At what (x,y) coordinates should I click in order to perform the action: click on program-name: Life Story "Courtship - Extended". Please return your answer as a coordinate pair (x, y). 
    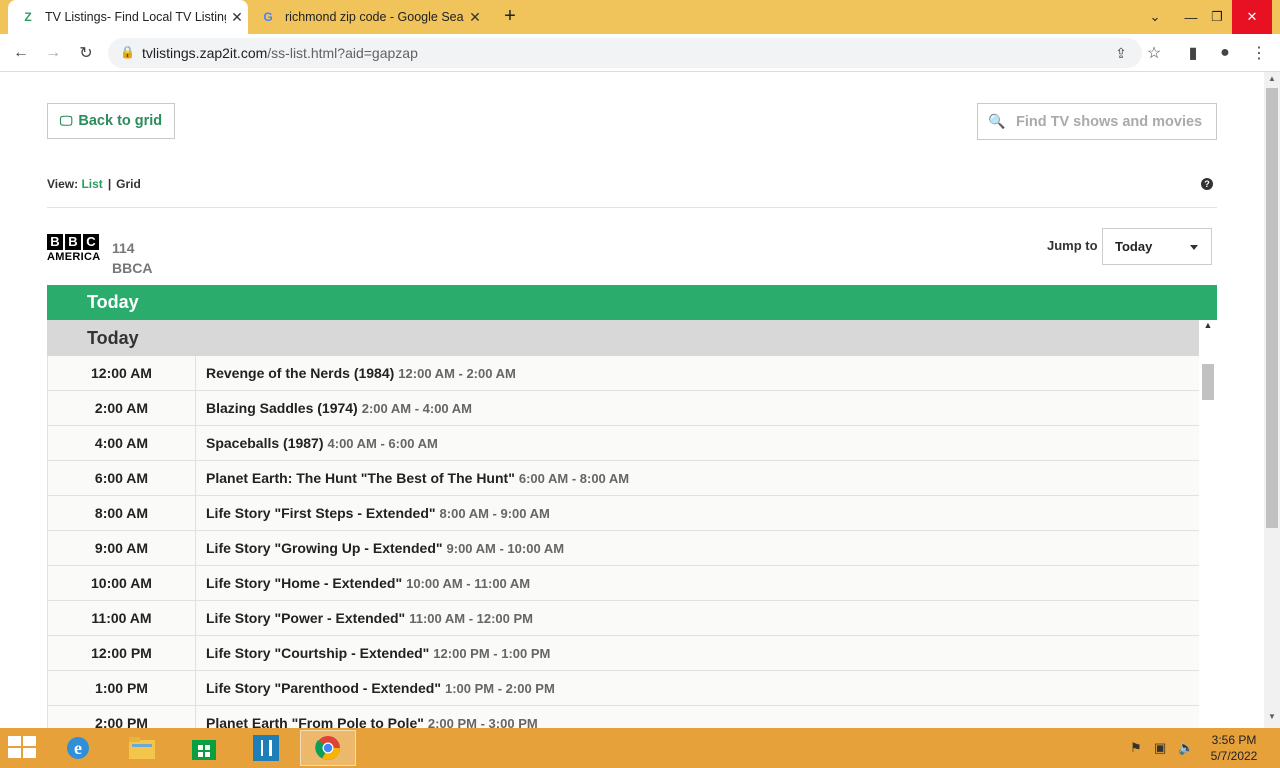
    Looking at the image, I should click on (317, 653).